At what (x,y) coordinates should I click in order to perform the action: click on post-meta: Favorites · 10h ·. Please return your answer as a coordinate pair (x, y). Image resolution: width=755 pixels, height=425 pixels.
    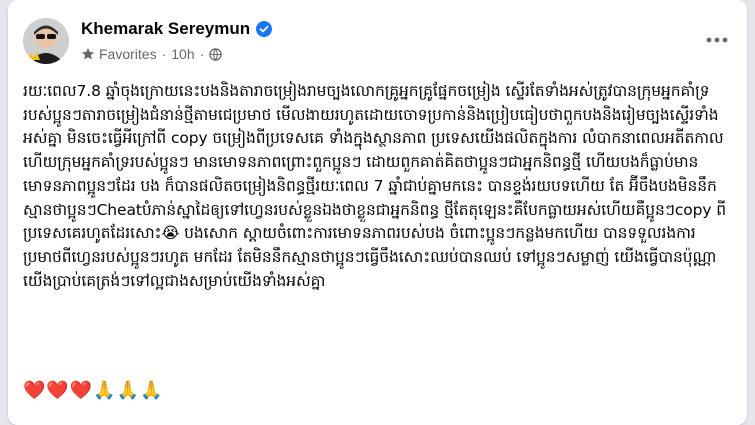
    Looking at the image, I should click on (152, 54).